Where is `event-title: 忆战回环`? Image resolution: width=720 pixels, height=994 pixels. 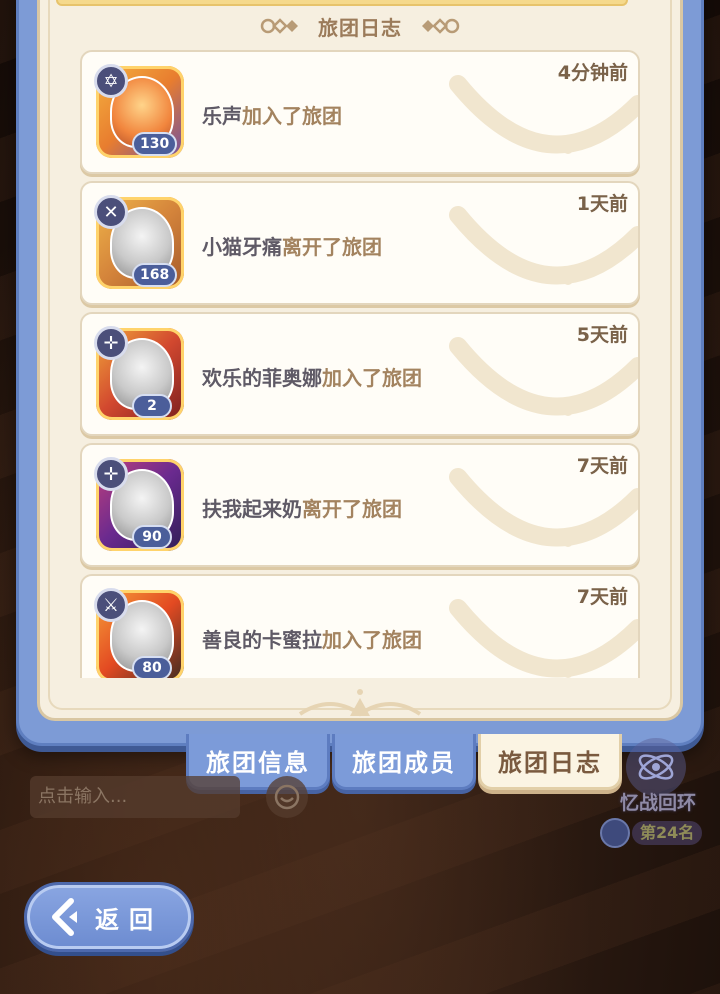
event-title: 忆战回环 is located at coordinates (657, 803).